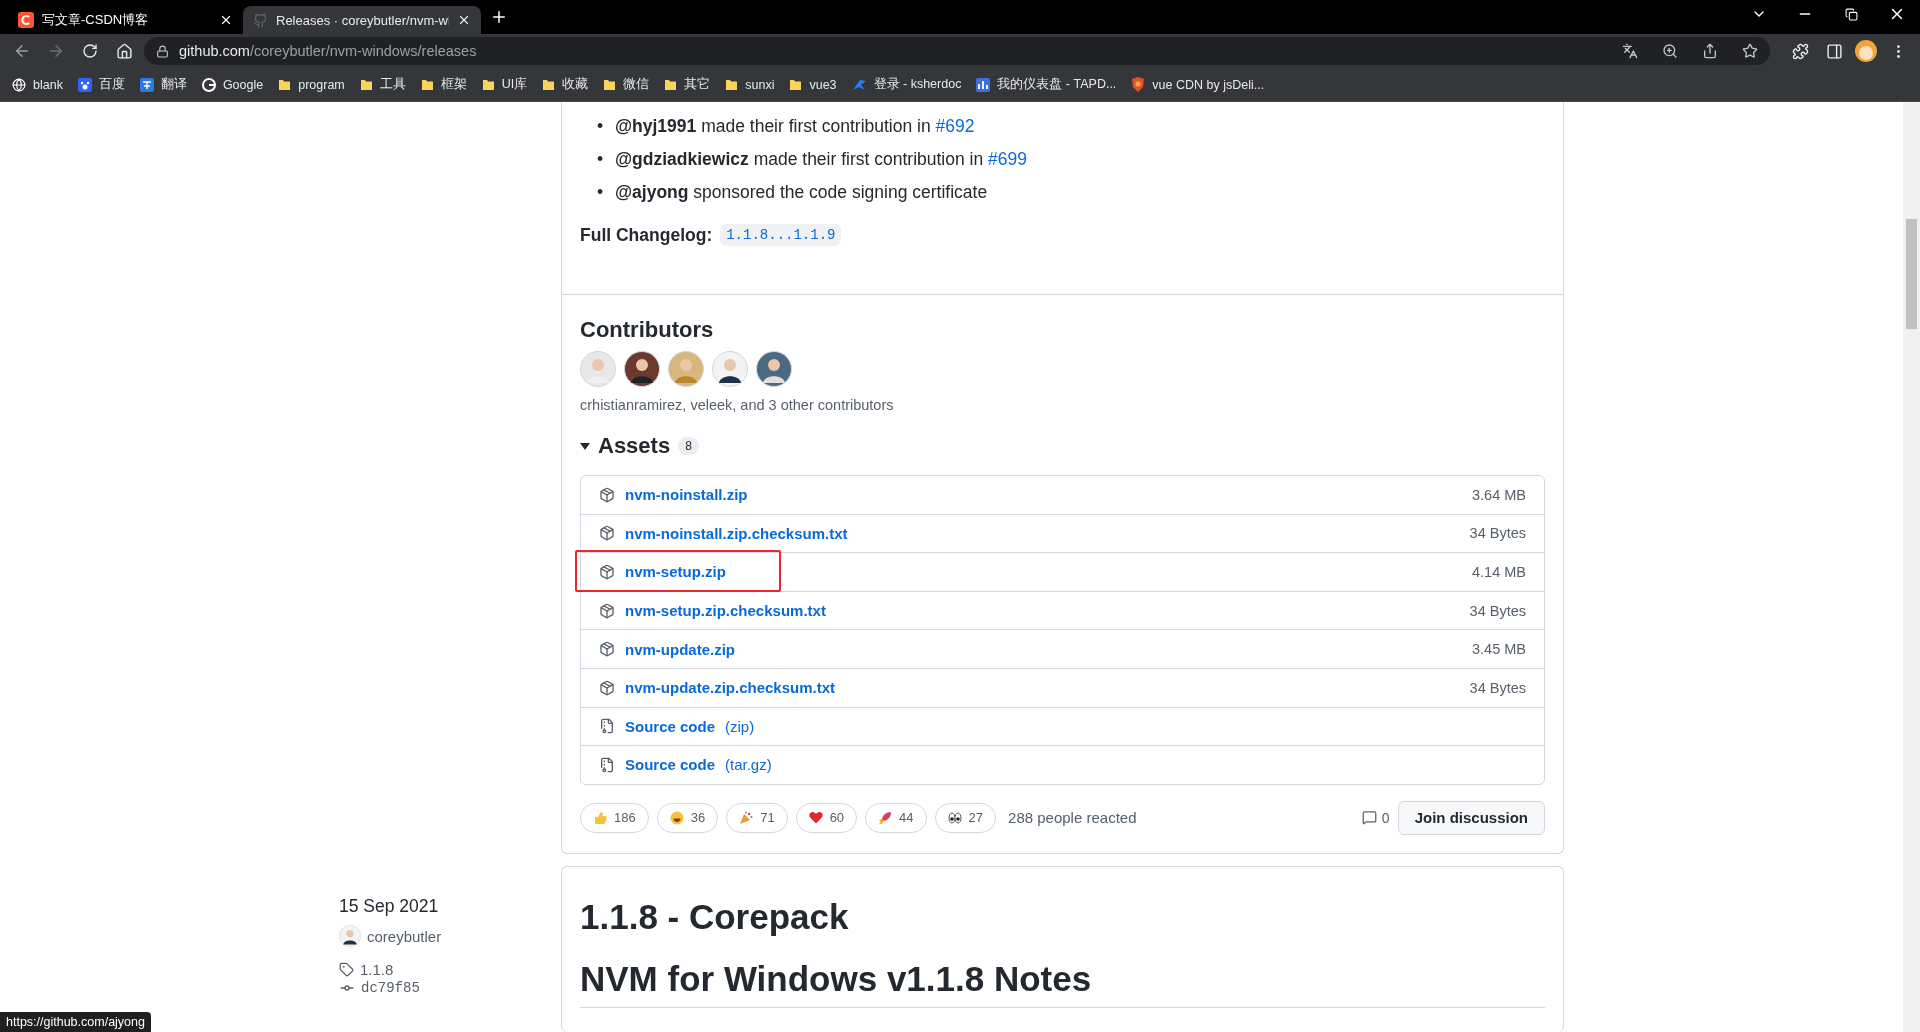 Image resolution: width=1920 pixels, height=1032 pixels. I want to click on asset-link: nvm-noinstall.zip.checksum.txt, so click(736, 533).